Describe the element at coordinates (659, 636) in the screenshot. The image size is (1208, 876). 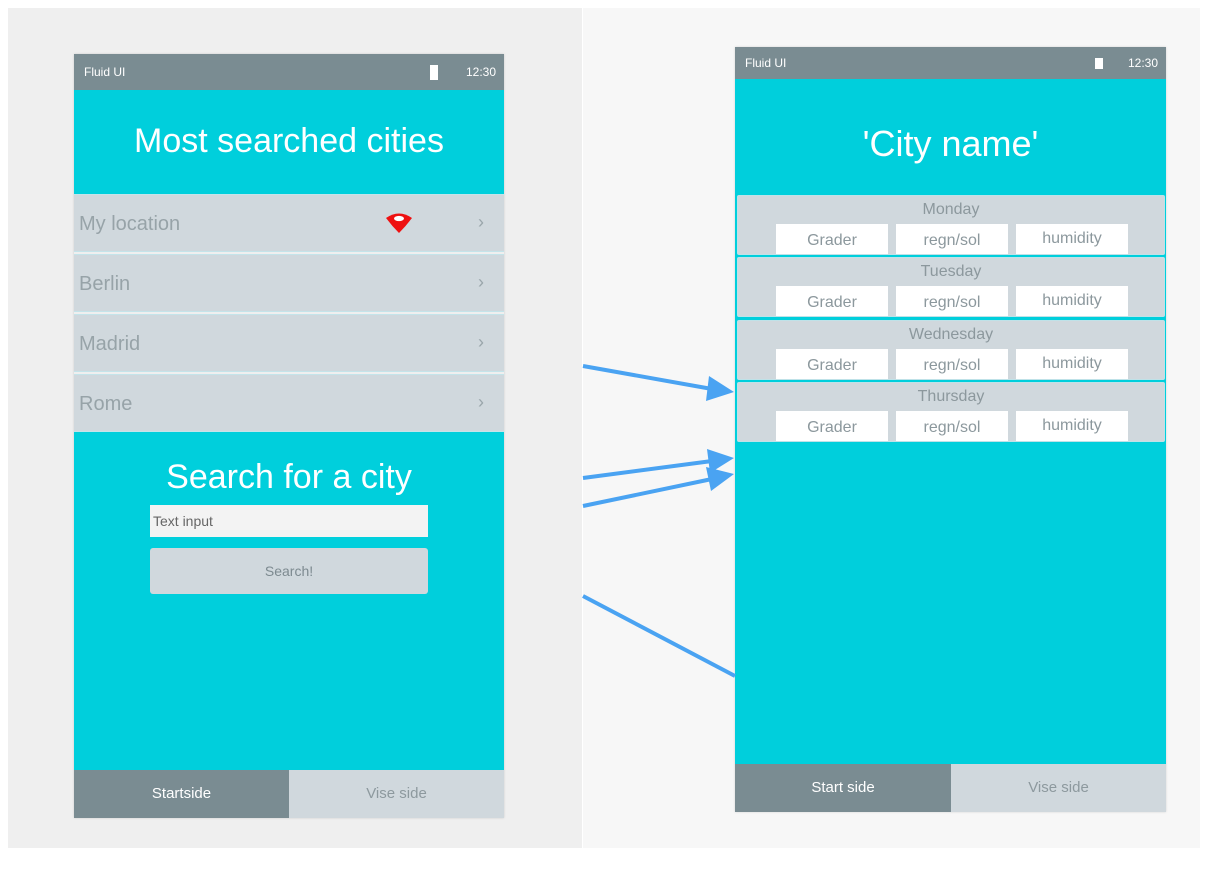
I see `flow-arrow-search` at that location.